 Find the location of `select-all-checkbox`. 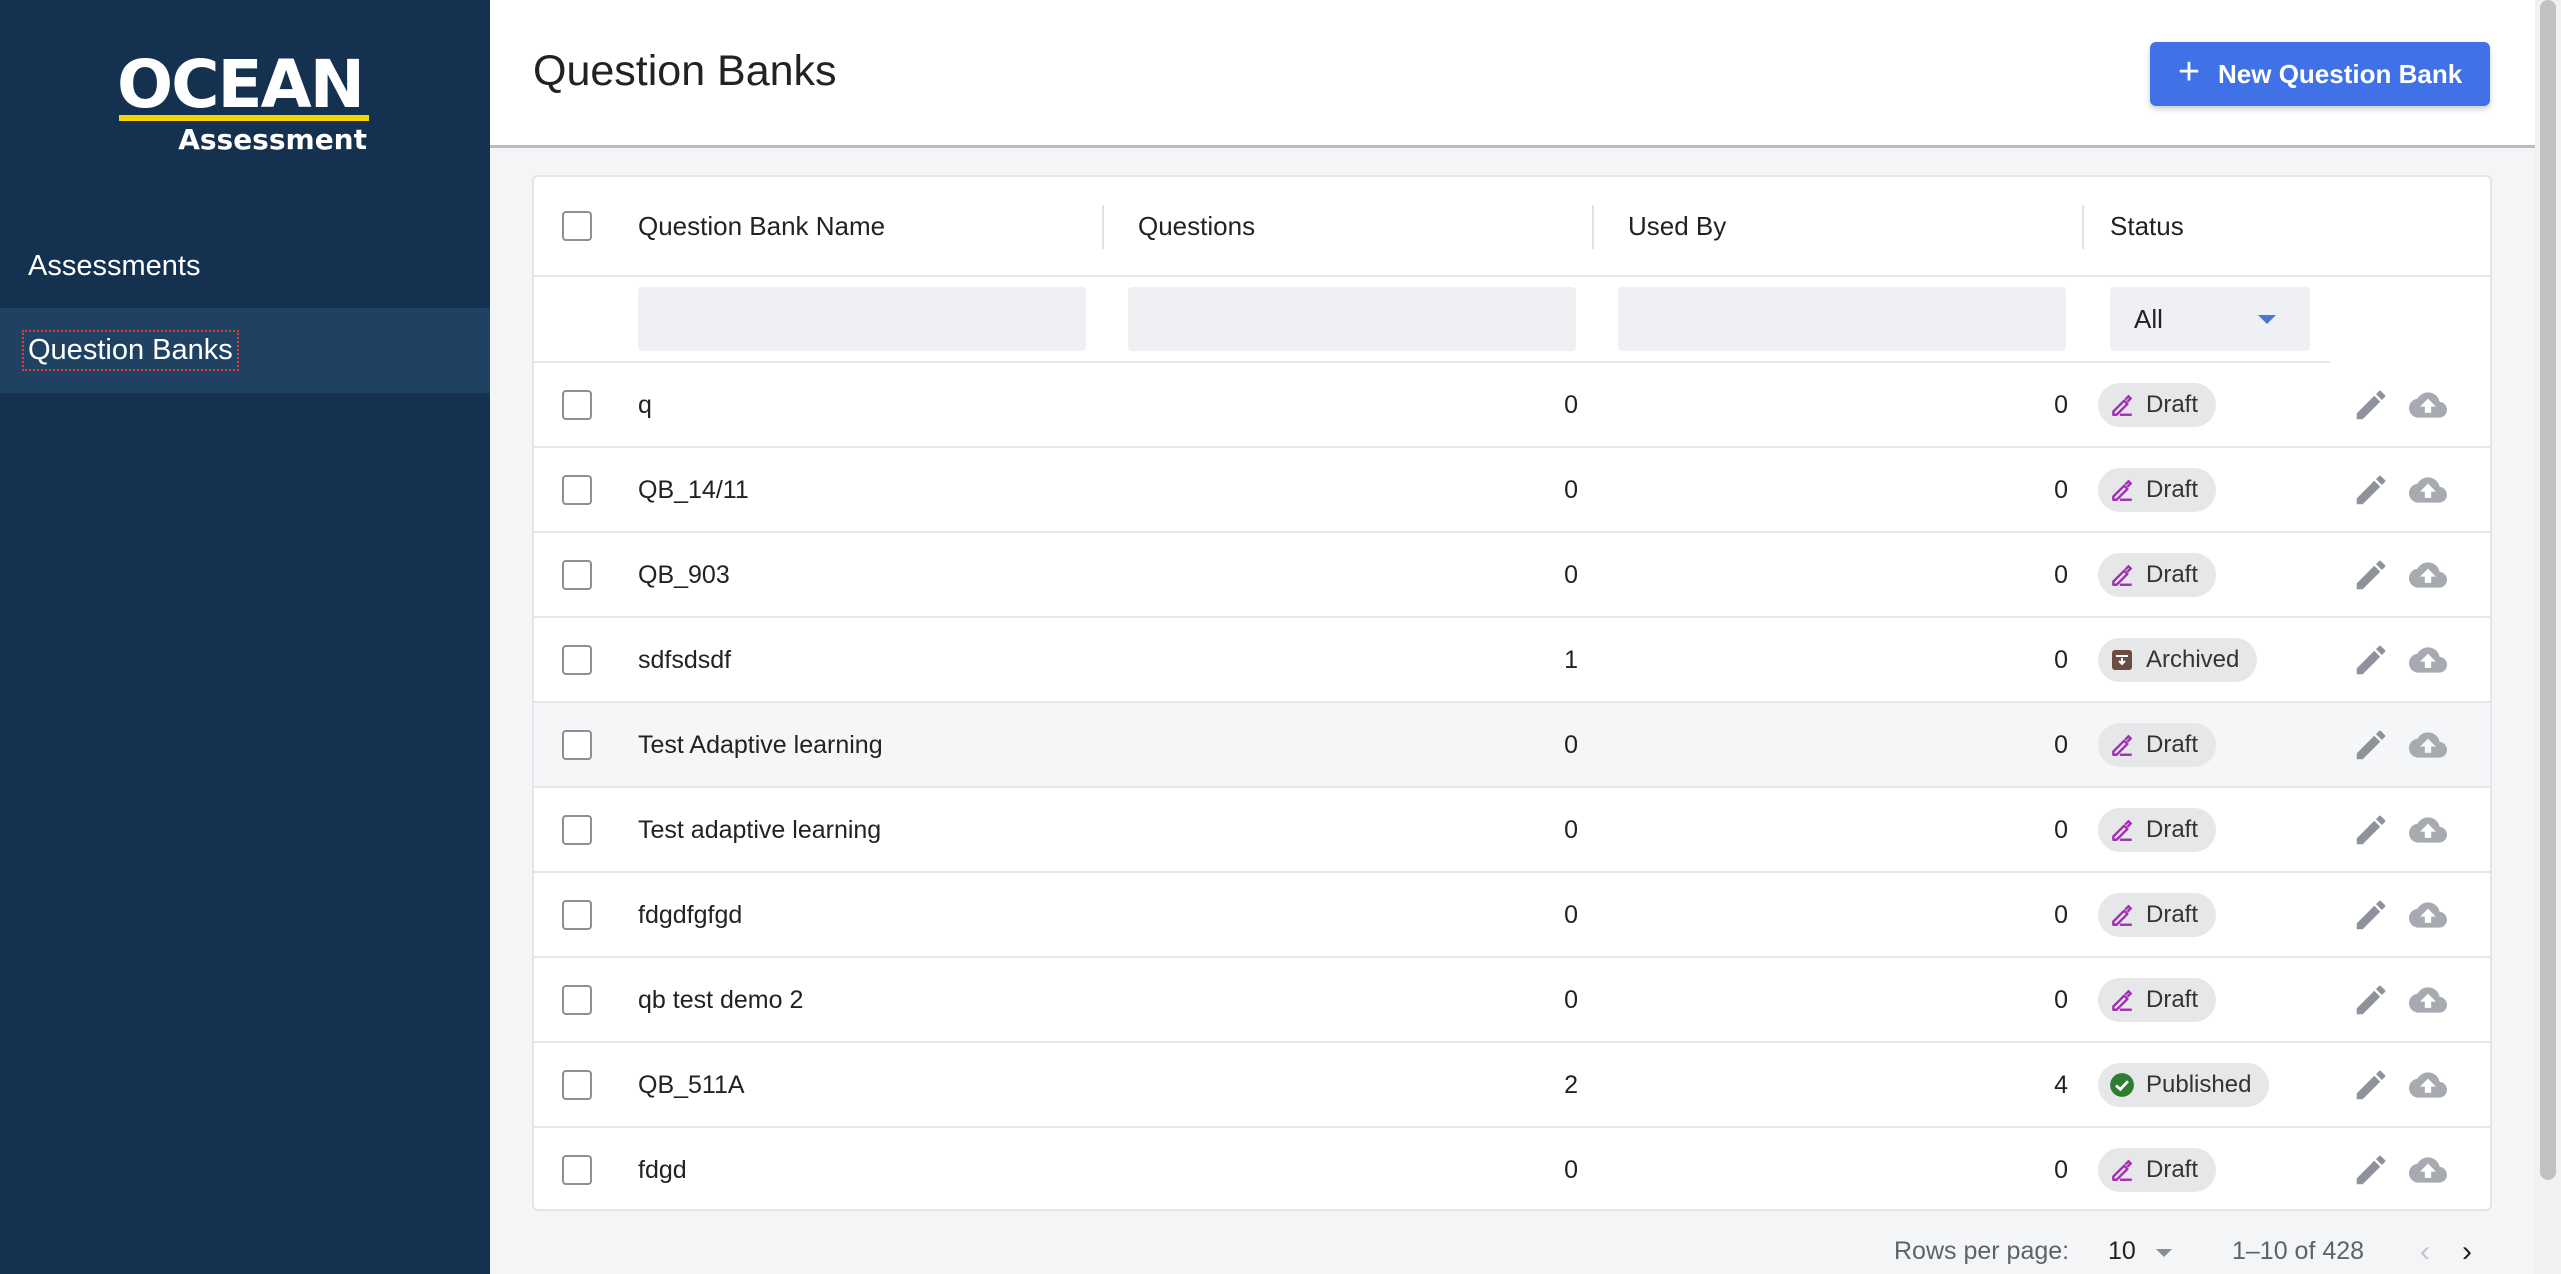

select-all-checkbox is located at coordinates (577, 226).